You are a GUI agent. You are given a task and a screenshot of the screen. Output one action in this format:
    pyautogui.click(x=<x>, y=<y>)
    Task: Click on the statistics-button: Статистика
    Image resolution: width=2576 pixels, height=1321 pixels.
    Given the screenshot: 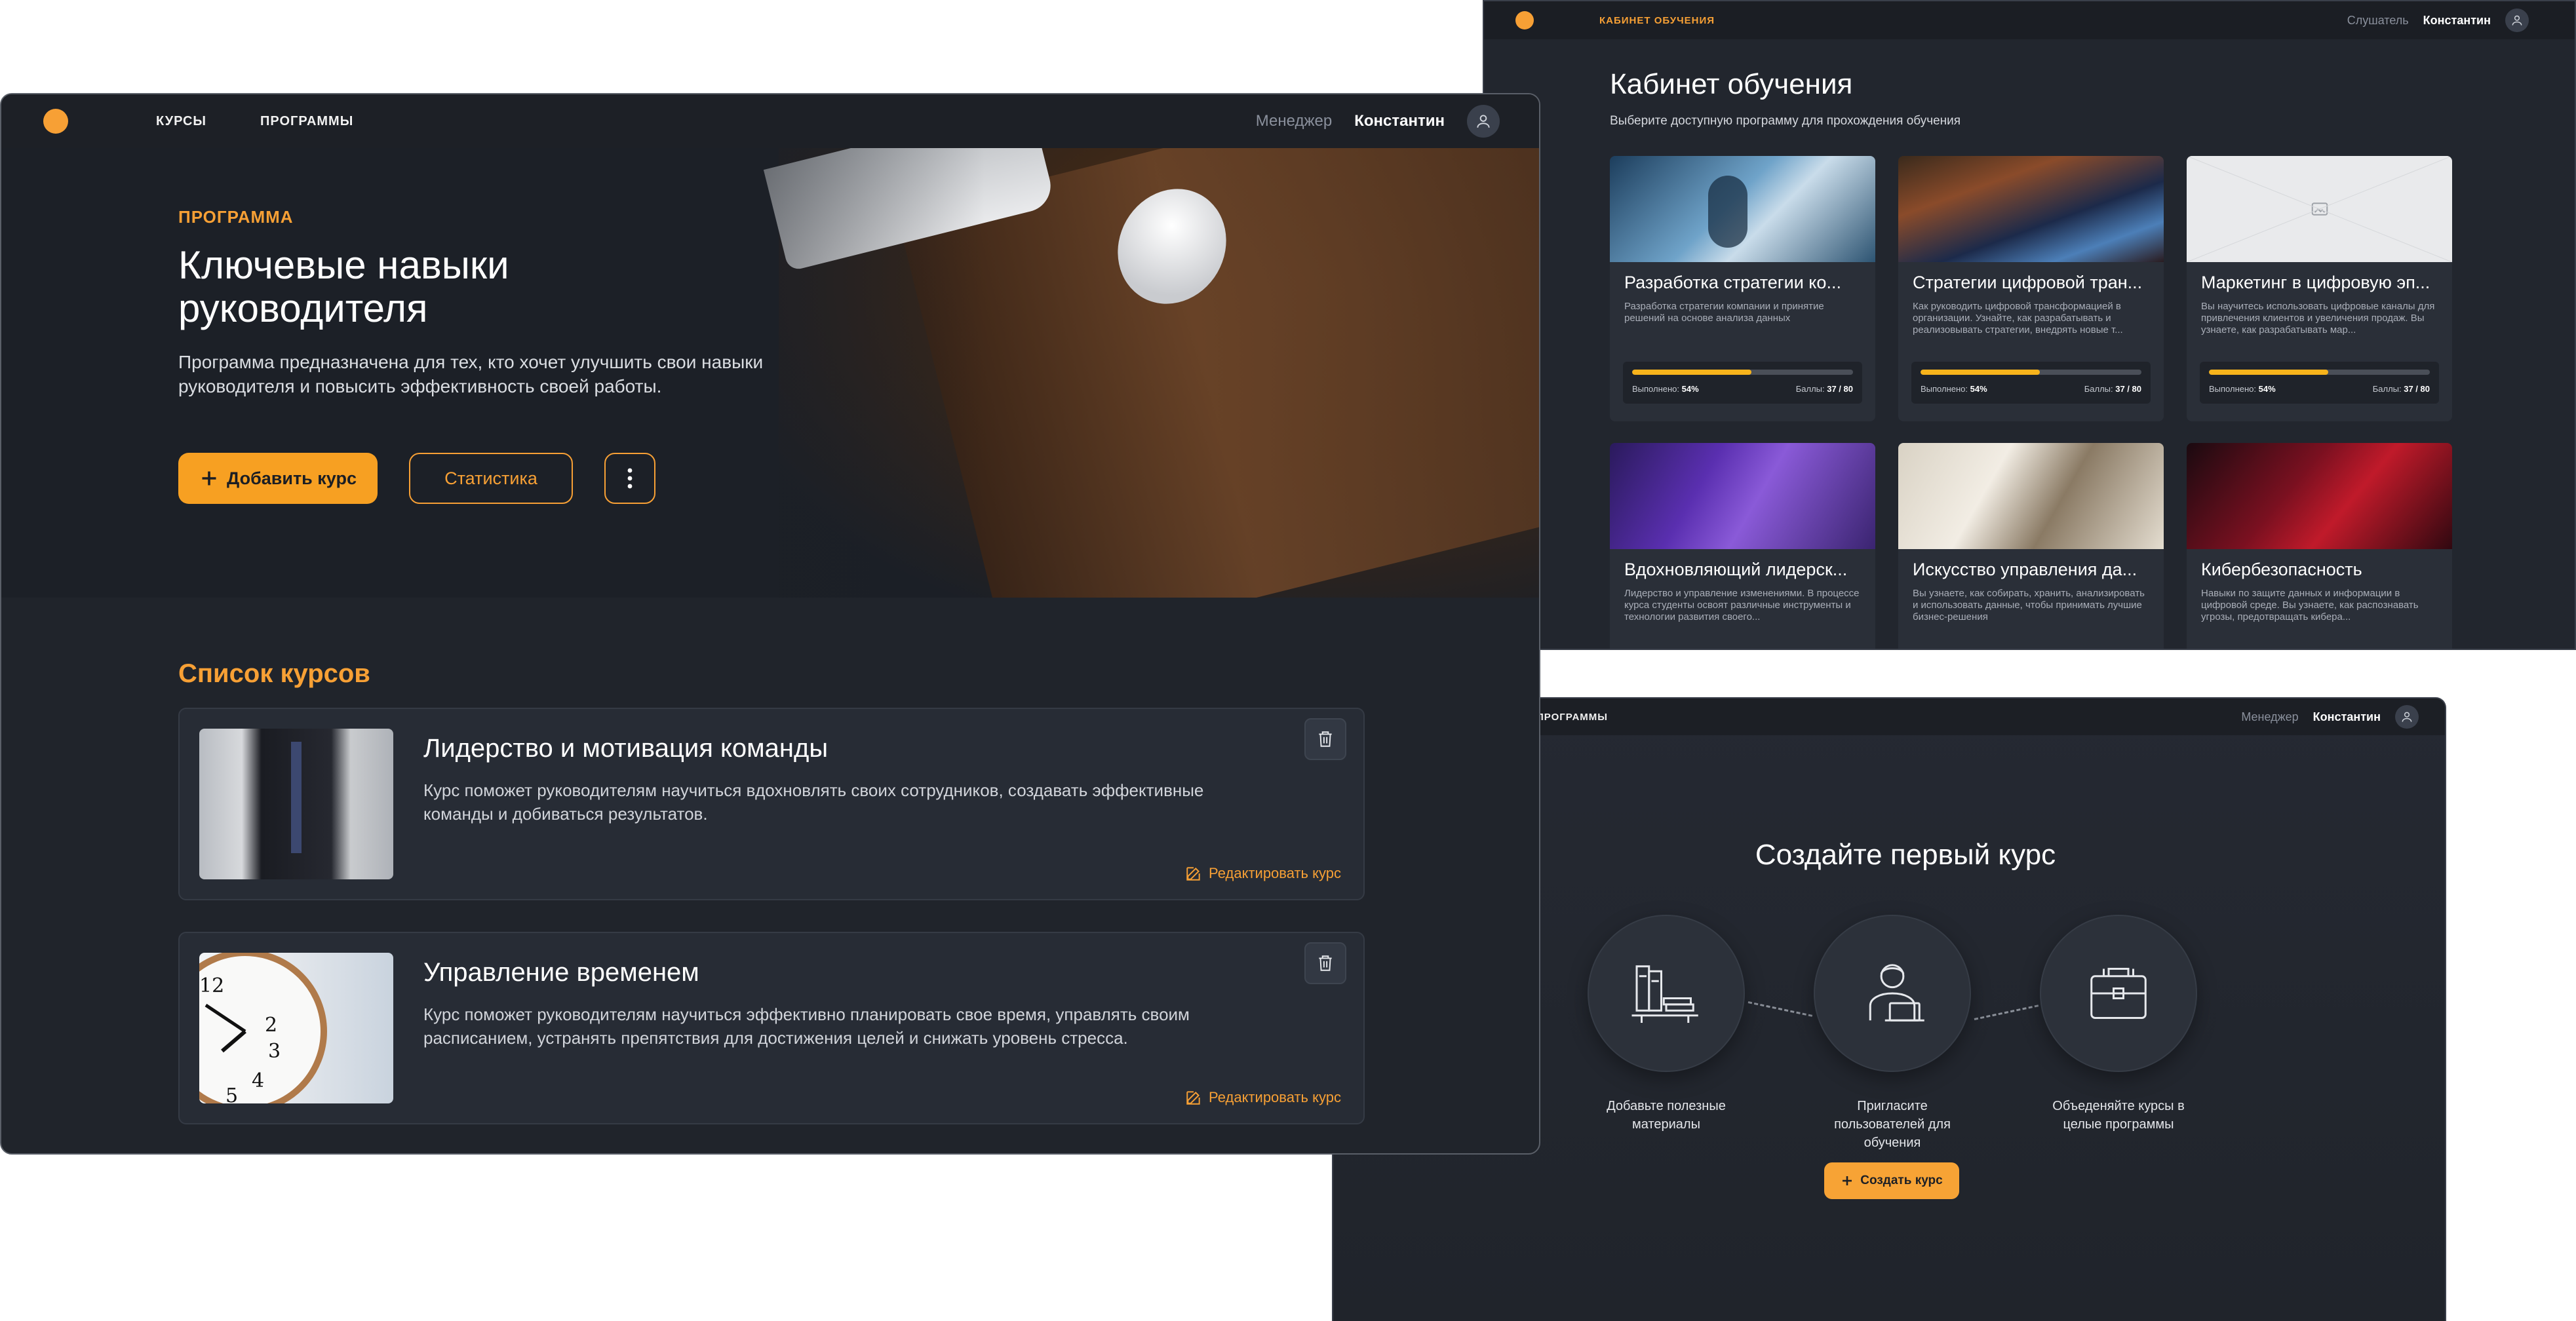 What is the action you would take?
    pyautogui.click(x=491, y=478)
    